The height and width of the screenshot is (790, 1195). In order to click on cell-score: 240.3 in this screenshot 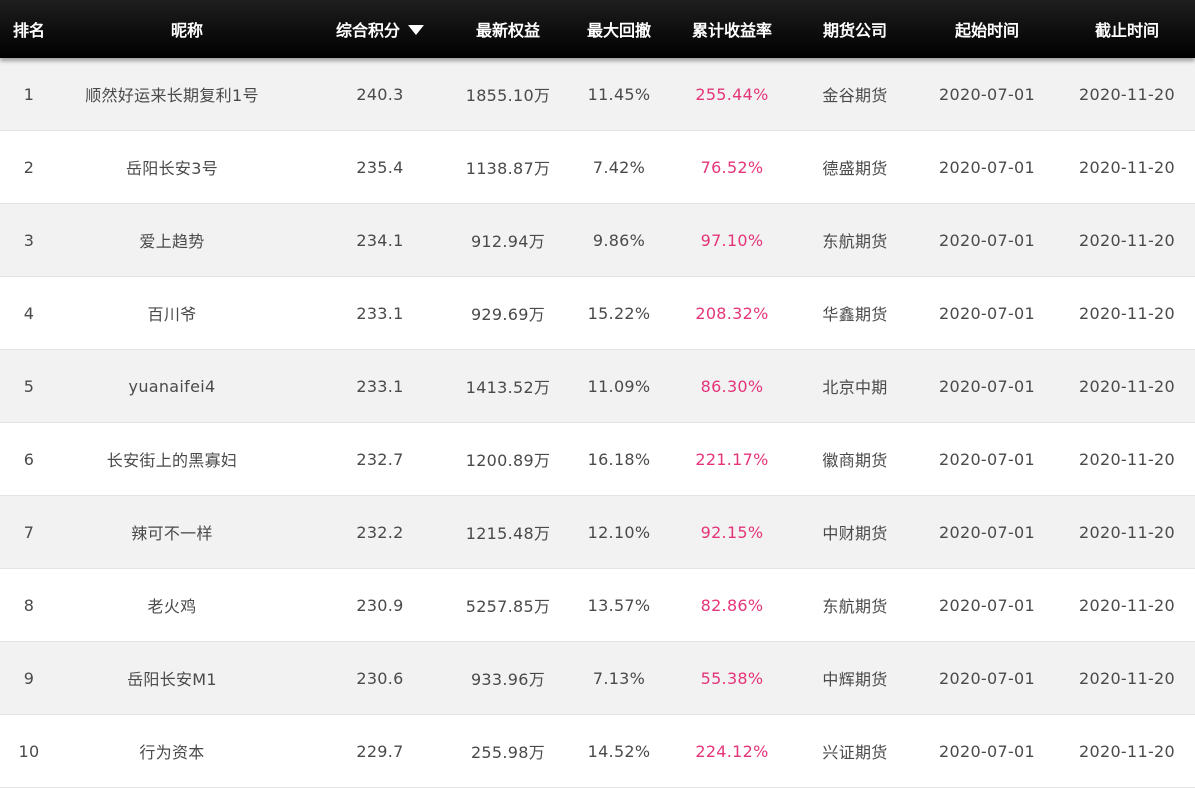, I will do `click(380, 94)`.